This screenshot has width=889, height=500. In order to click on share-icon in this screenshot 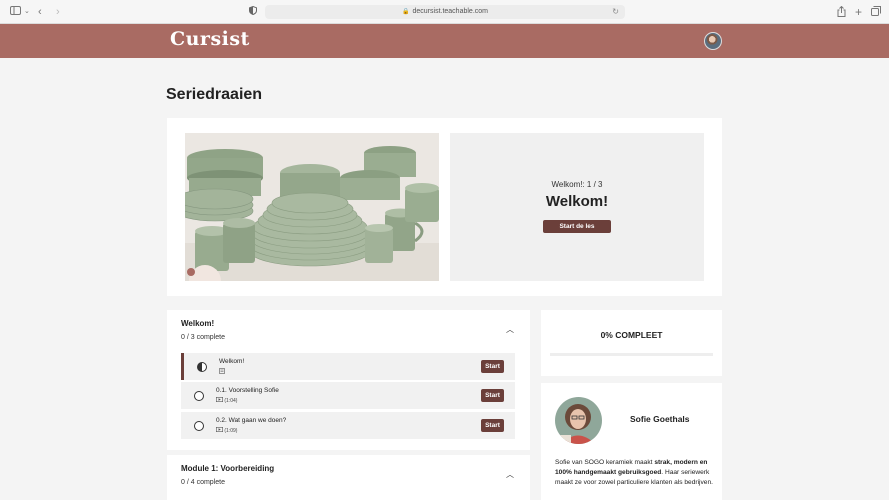, I will do `click(841, 12)`.